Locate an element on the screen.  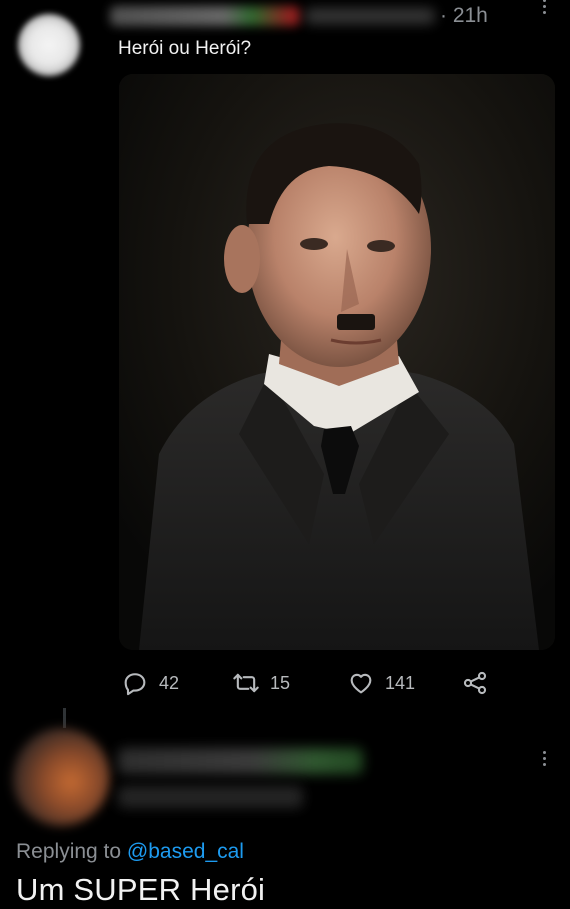
reply-author-name-redacted is located at coordinates (240, 761).